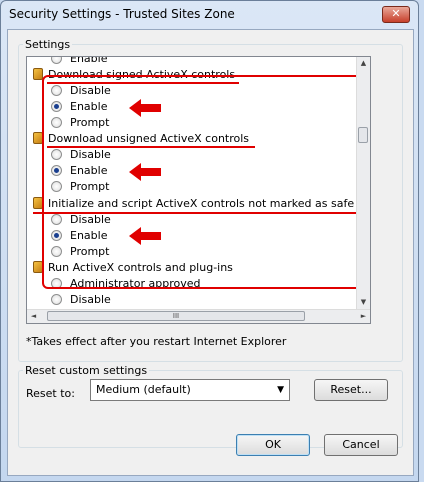 Image resolution: width=424 pixels, height=482 pixels. I want to click on scroll-down-icon: ▼, so click(363, 302).